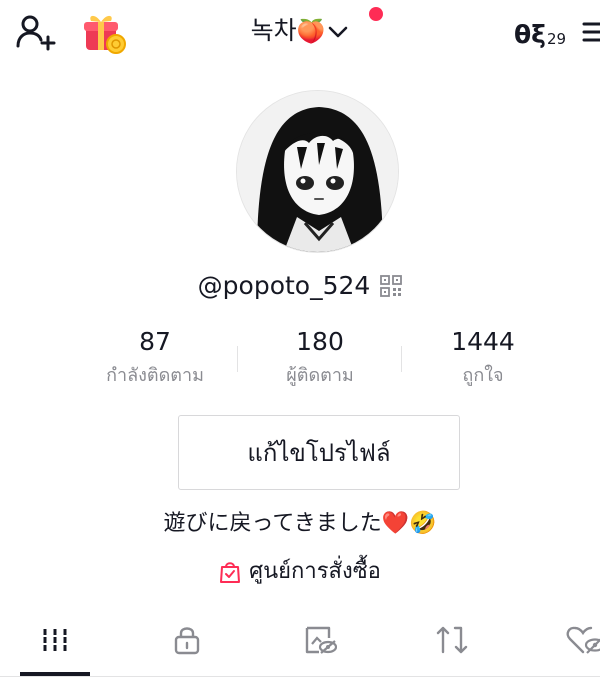 The height and width of the screenshot is (677, 600). Describe the element at coordinates (391, 286) in the screenshot. I see `qr-code-icon` at that location.